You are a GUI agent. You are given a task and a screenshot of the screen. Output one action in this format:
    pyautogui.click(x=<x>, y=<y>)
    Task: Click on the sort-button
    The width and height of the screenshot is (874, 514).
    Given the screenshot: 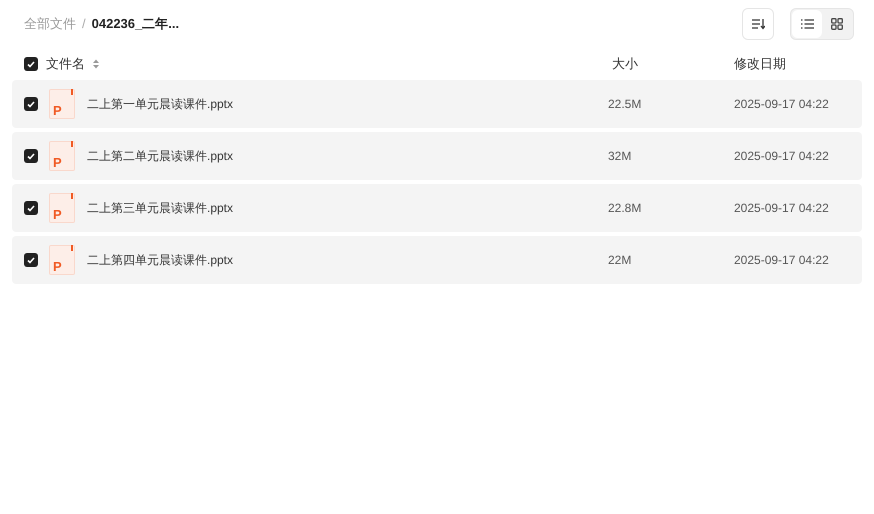 What is the action you would take?
    pyautogui.click(x=758, y=24)
    